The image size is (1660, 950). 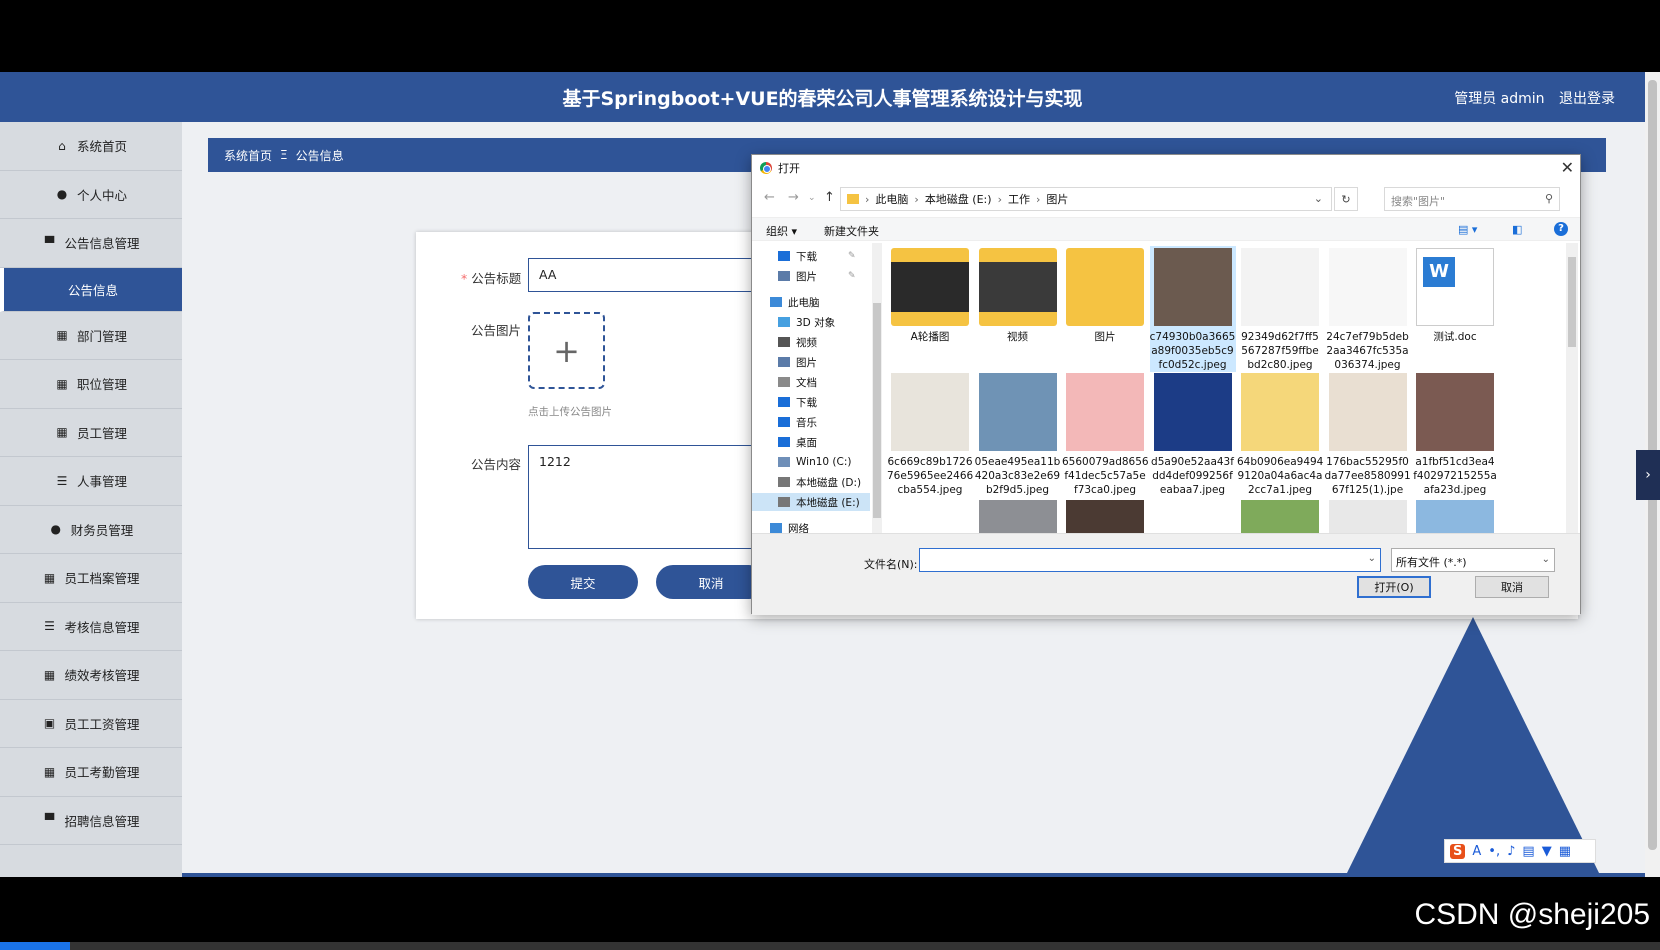 What do you see at coordinates (1517, 229) in the screenshot?
I see `preview-pane-icon: ◧` at bounding box center [1517, 229].